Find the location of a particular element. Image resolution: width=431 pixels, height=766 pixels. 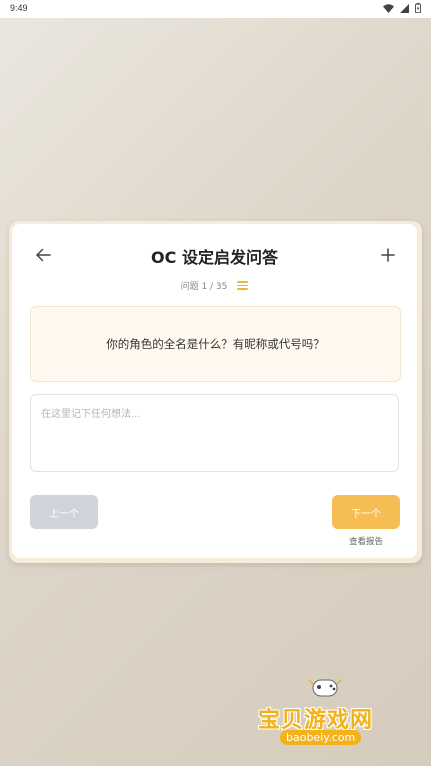

progress-label: 问题 1 / 35 is located at coordinates (204, 287).